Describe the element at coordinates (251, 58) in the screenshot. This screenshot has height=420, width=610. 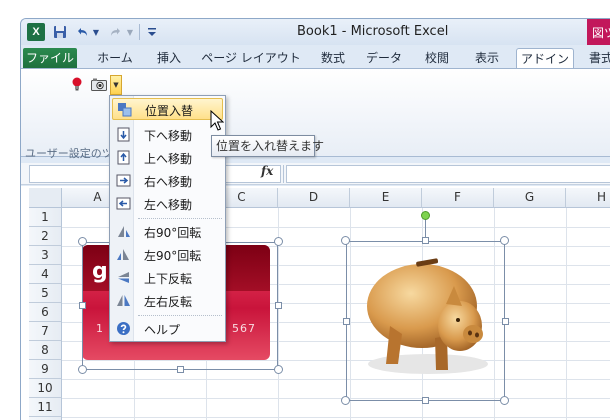
I see `tab-page-layout: ページ レイアウト` at that location.